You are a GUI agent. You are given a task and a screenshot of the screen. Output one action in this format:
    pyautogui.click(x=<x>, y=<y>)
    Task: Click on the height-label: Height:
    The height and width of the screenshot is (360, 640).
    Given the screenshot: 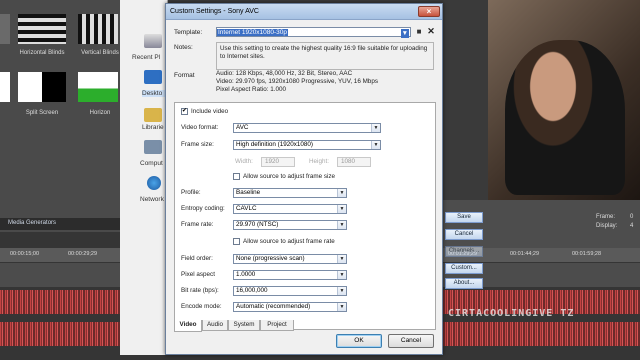 What is the action you would take?
    pyautogui.click(x=319, y=161)
    